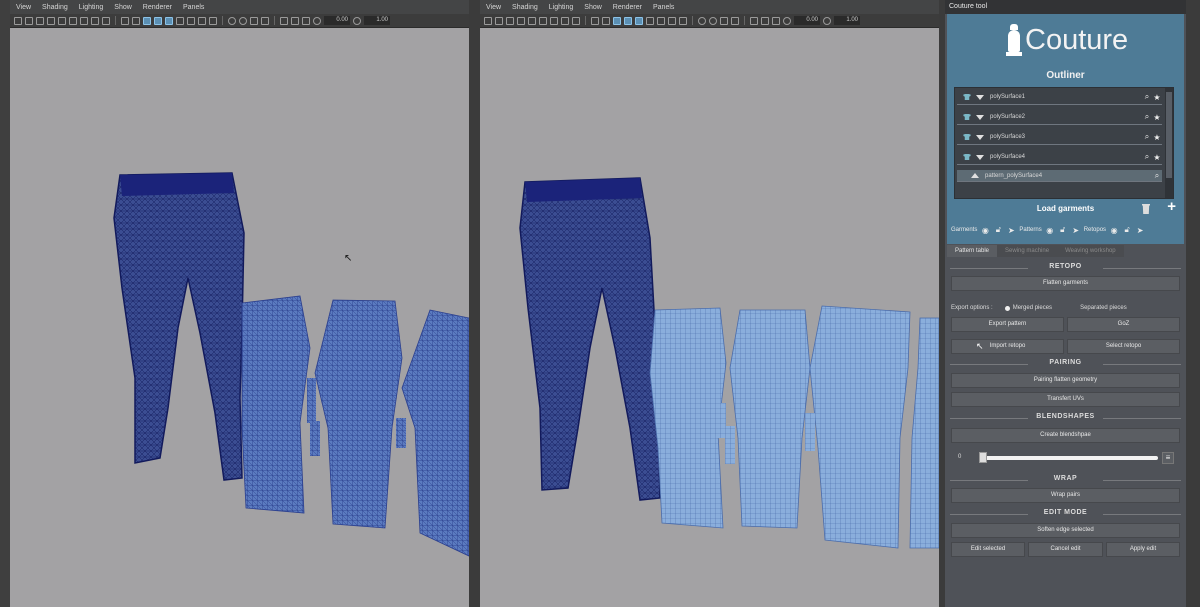 Image resolution: width=1200 pixels, height=607 pixels. I want to click on select-cursor-icon: ➤, so click(1011, 230).